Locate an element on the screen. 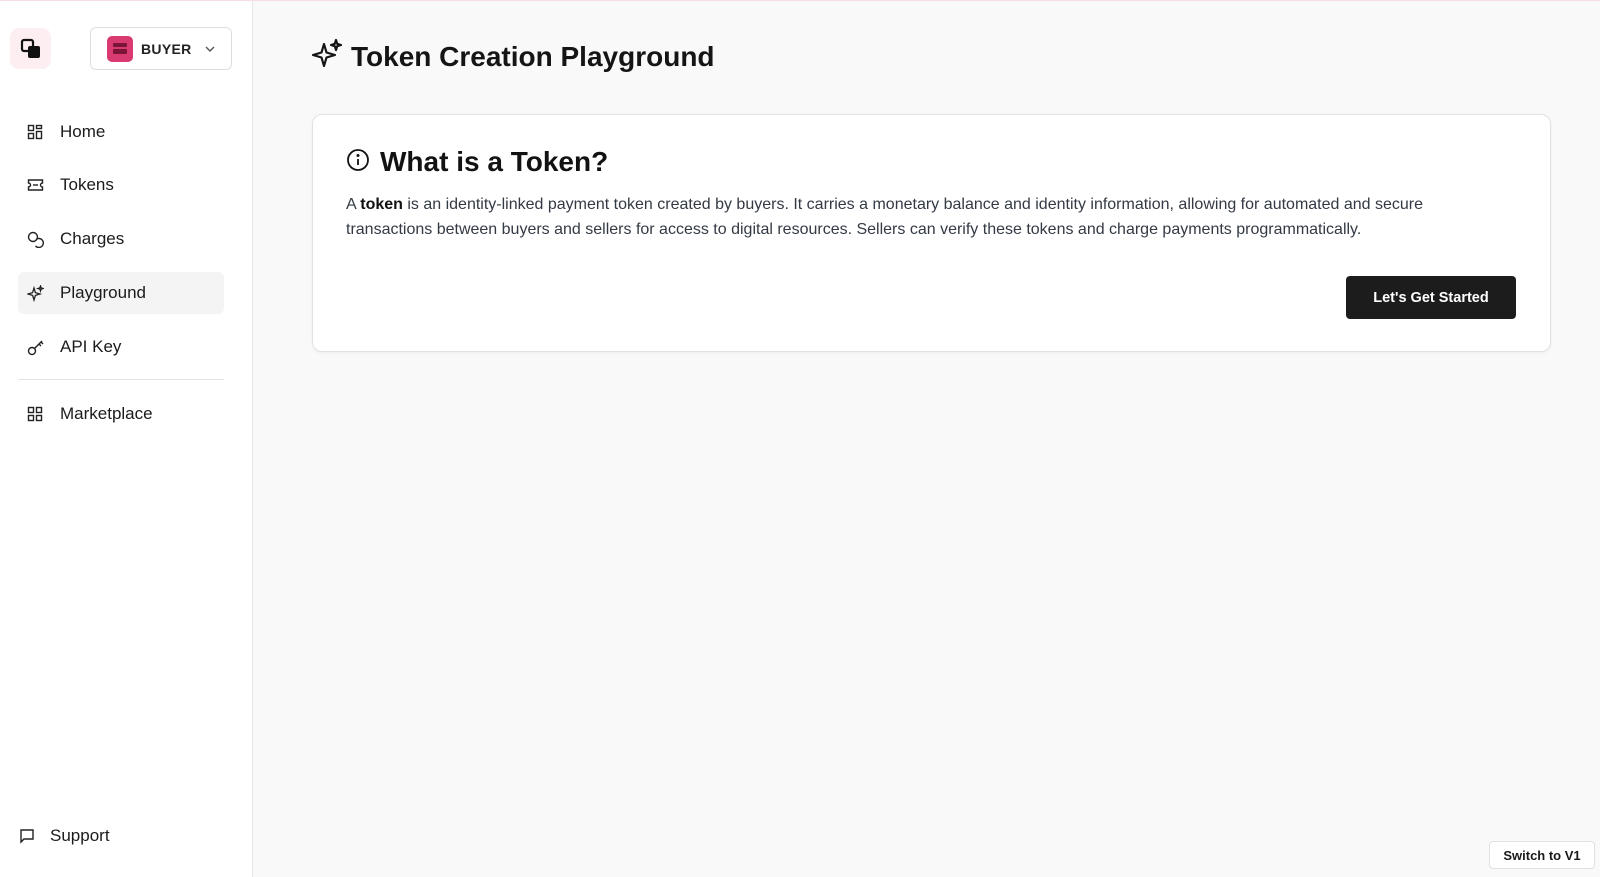  ticket-icon is located at coordinates (35, 185).